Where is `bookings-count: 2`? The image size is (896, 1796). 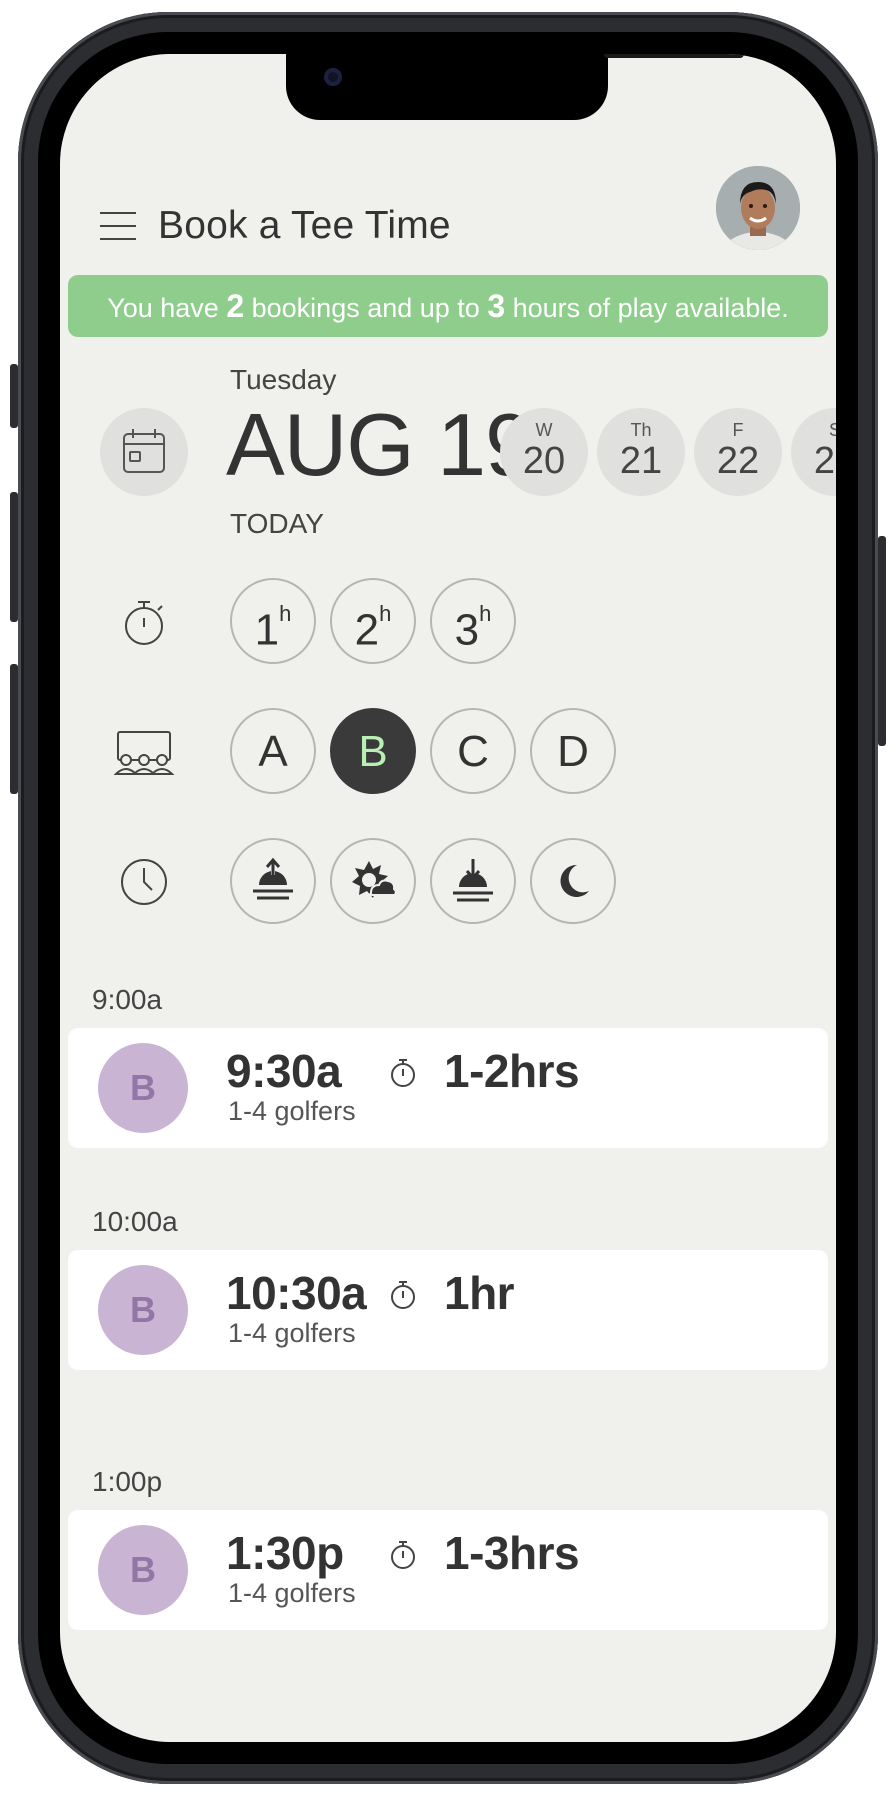 bookings-count: 2 is located at coordinates (235, 306).